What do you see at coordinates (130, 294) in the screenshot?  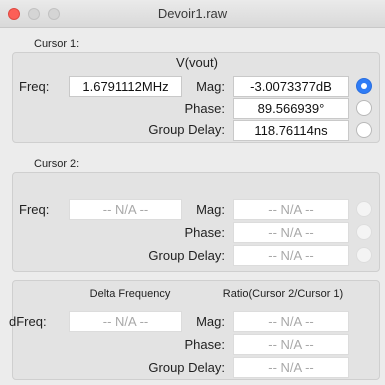 I see `delta-frequency-header: Delta Frequency` at bounding box center [130, 294].